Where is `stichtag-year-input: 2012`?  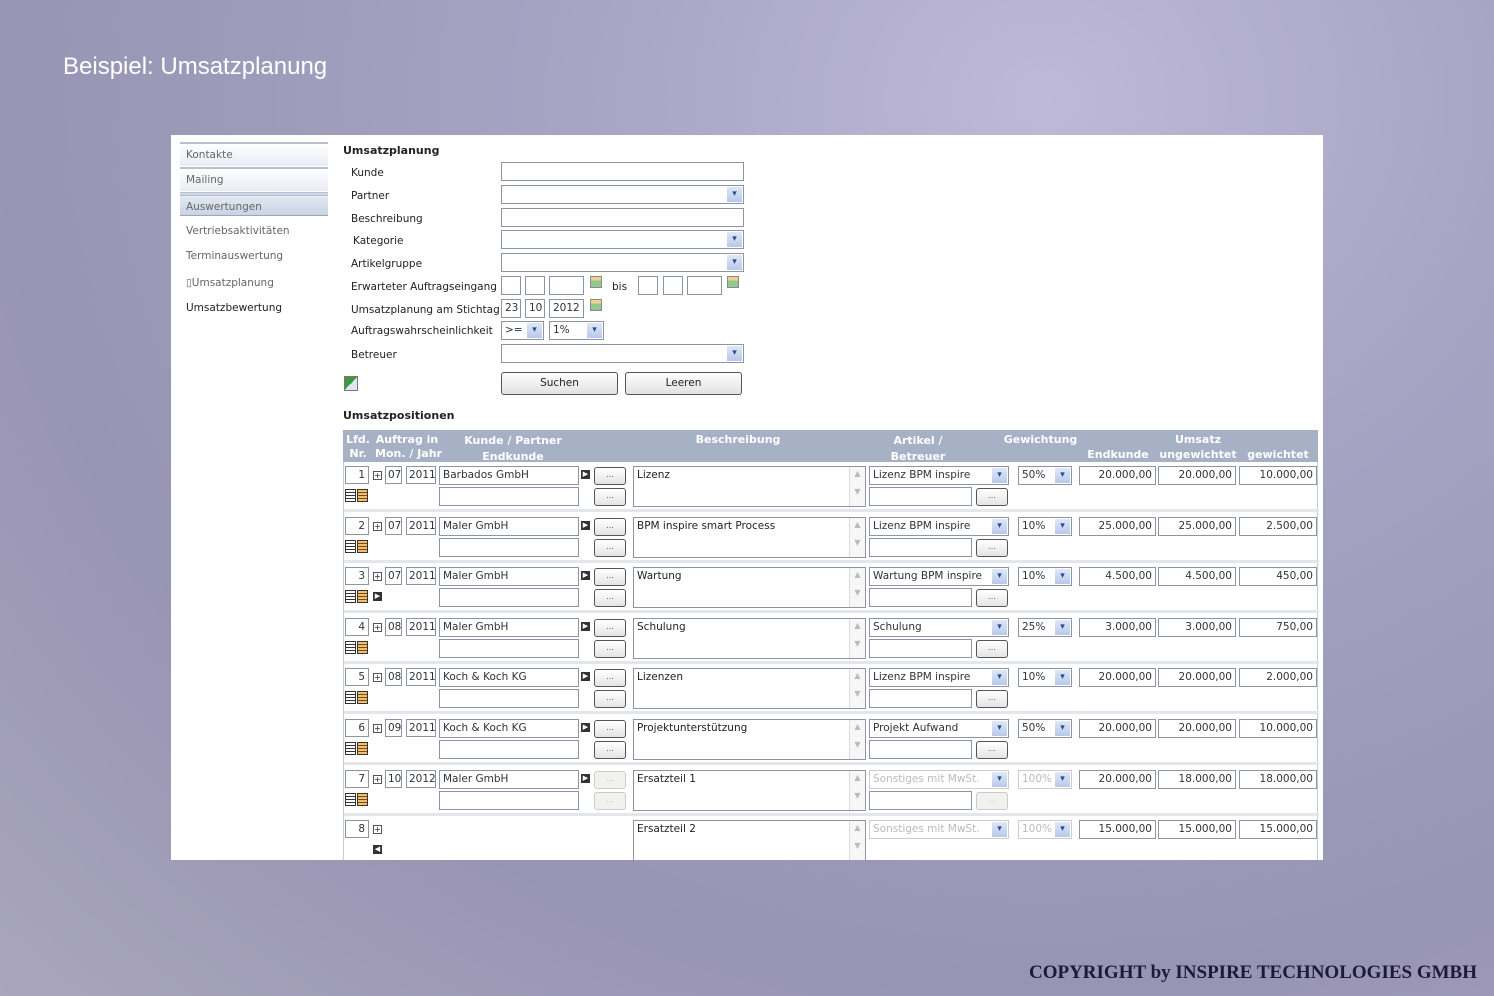 stichtag-year-input: 2012 is located at coordinates (566, 308).